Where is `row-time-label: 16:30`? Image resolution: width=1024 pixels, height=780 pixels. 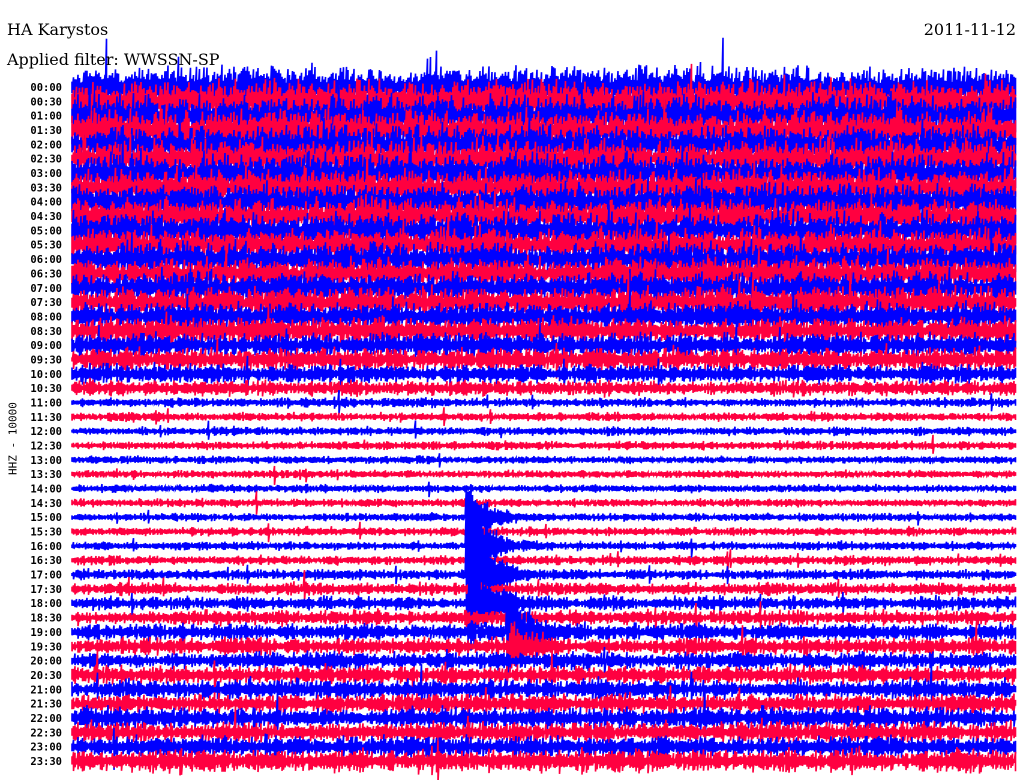
row-time-label: 16:30 is located at coordinates (46, 561).